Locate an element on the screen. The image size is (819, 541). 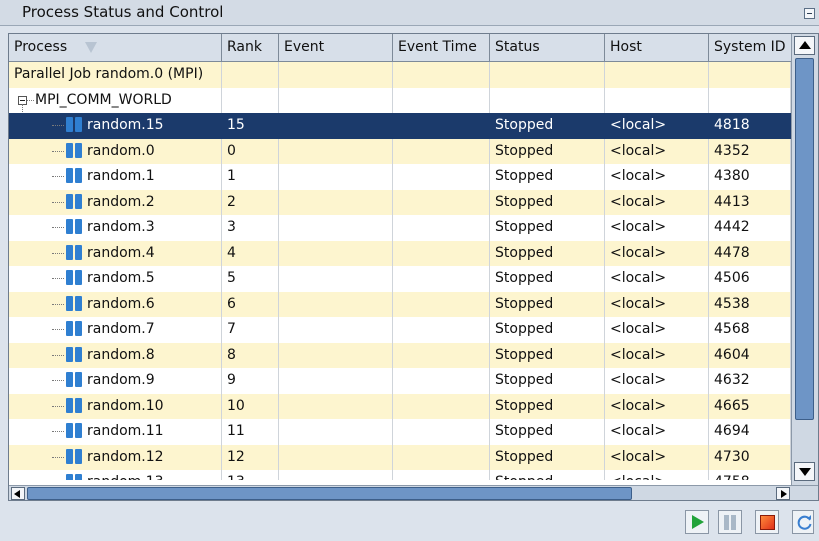
refresh-icon is located at coordinates (804, 522).